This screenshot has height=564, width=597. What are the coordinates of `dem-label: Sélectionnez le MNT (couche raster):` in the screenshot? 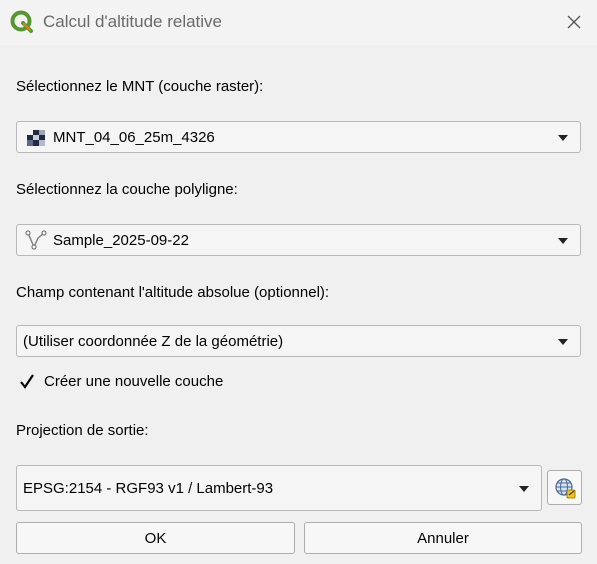 It's located at (140, 86).